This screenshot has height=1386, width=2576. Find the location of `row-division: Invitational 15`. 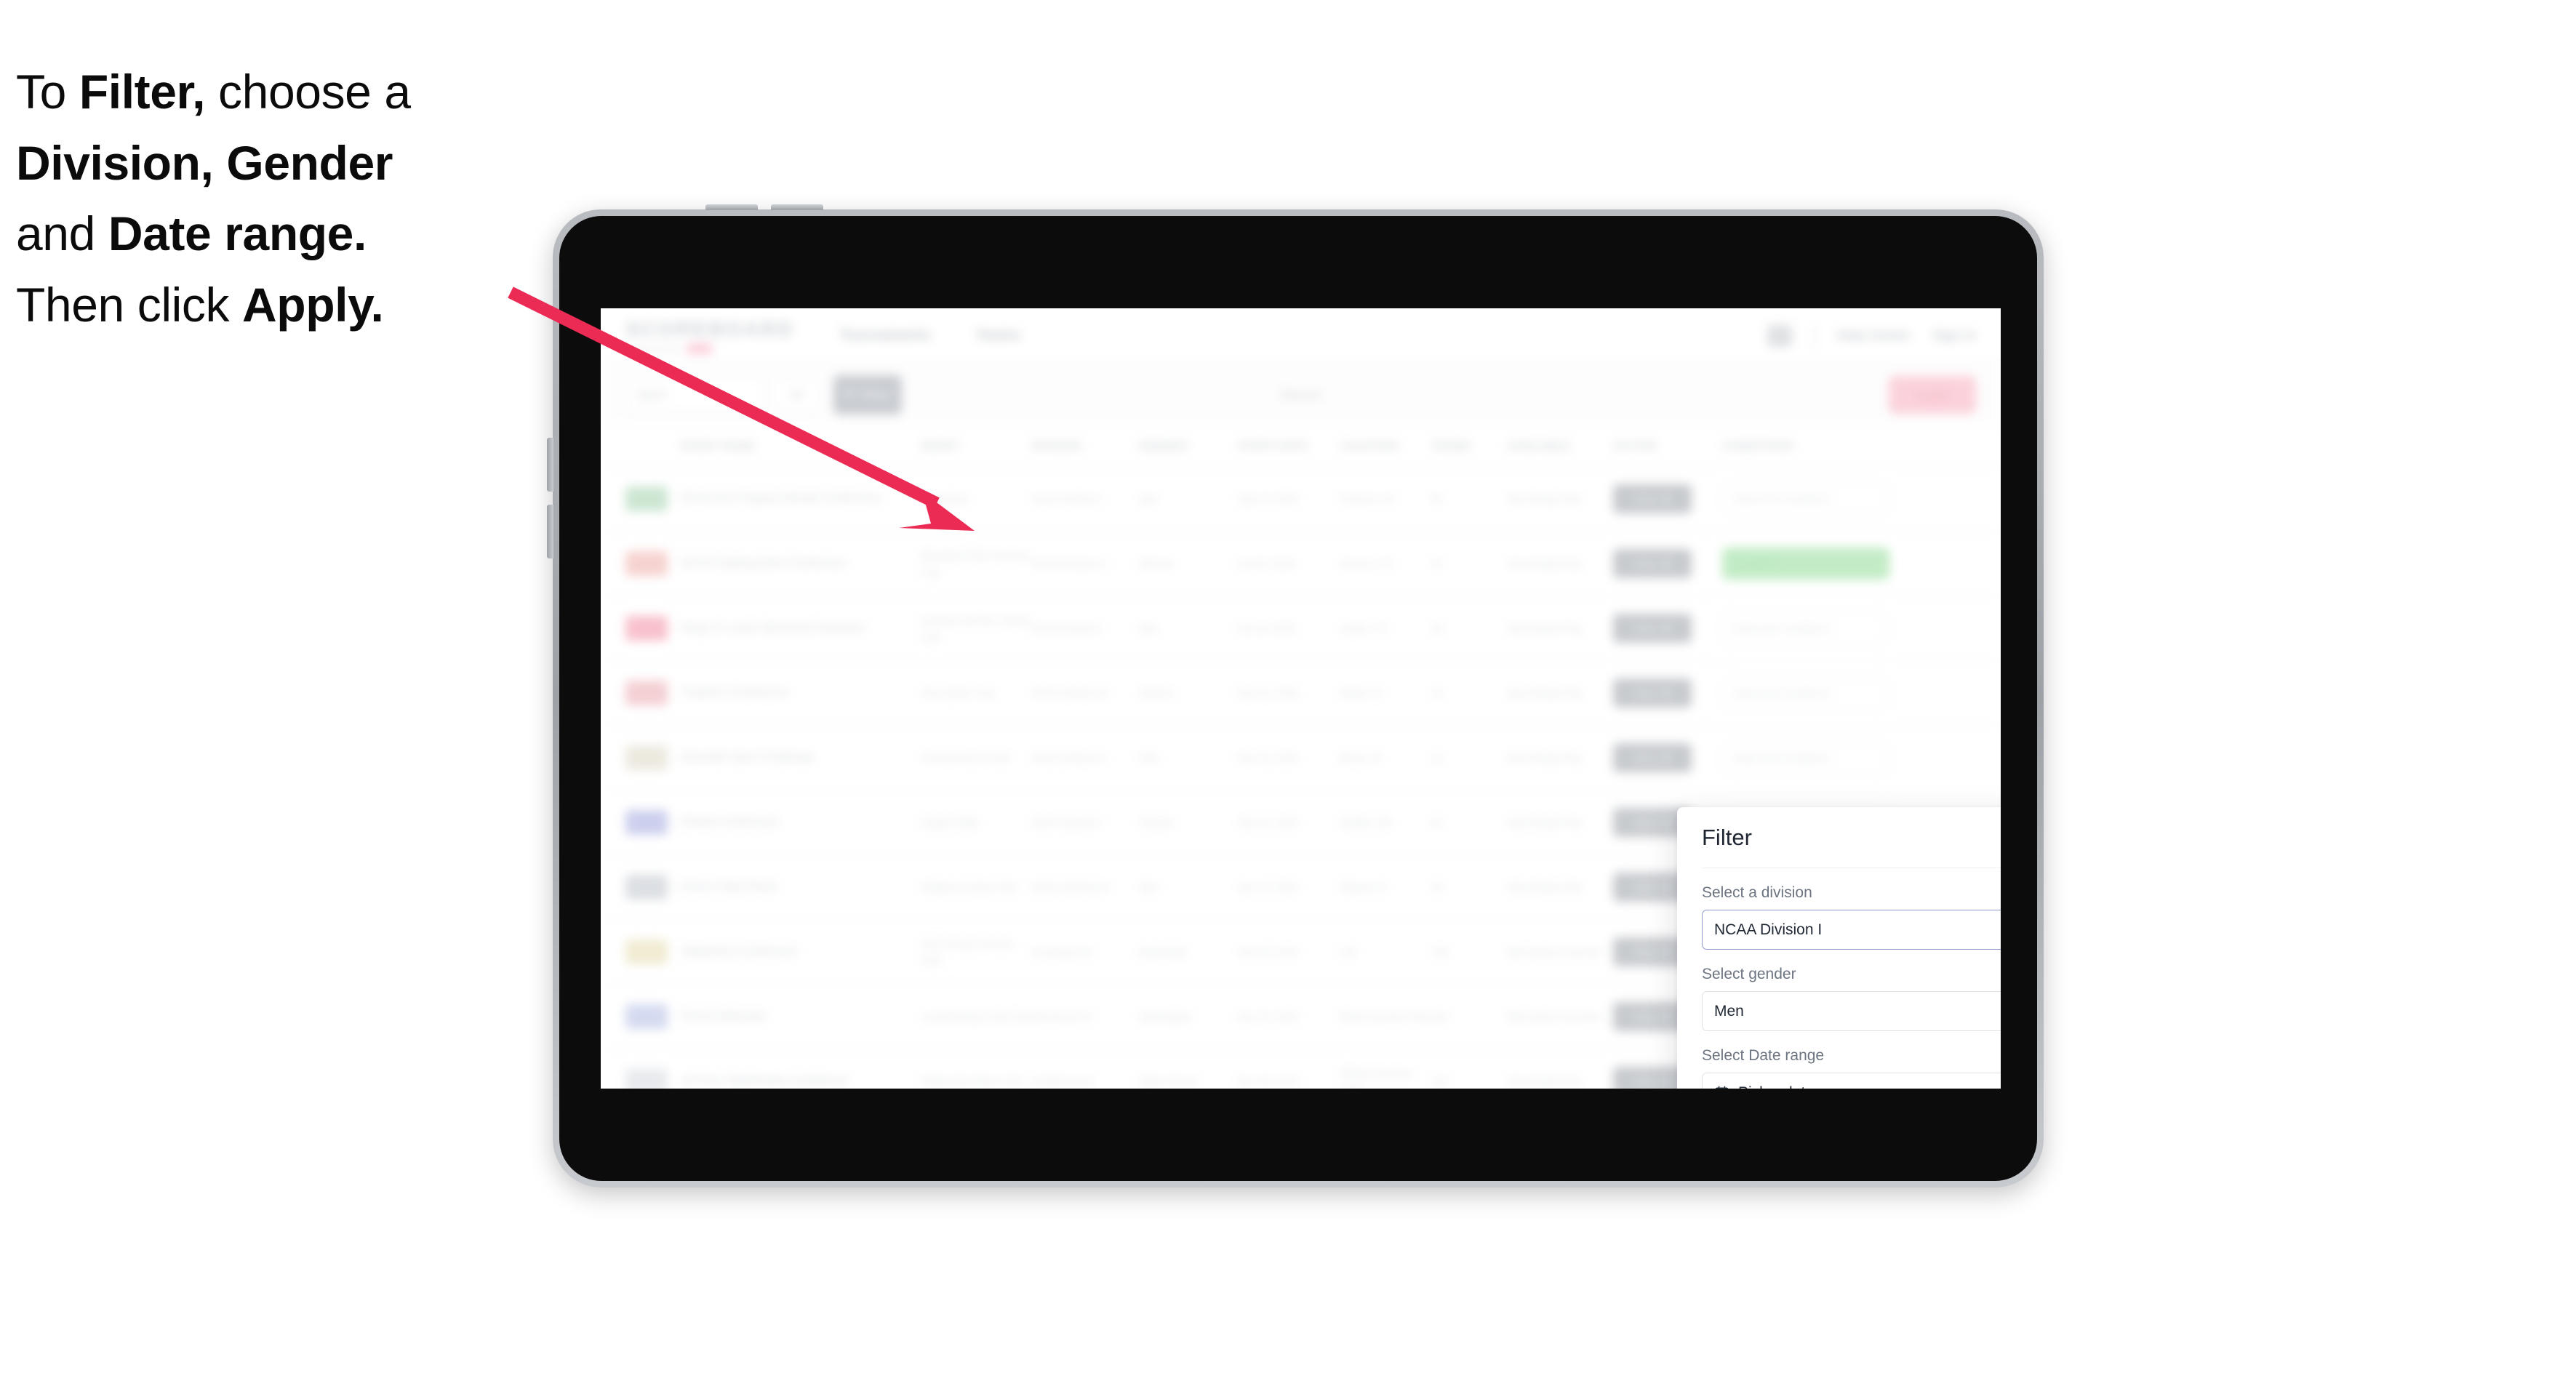

row-division: Invitational 15 is located at coordinates (1063, 1081).